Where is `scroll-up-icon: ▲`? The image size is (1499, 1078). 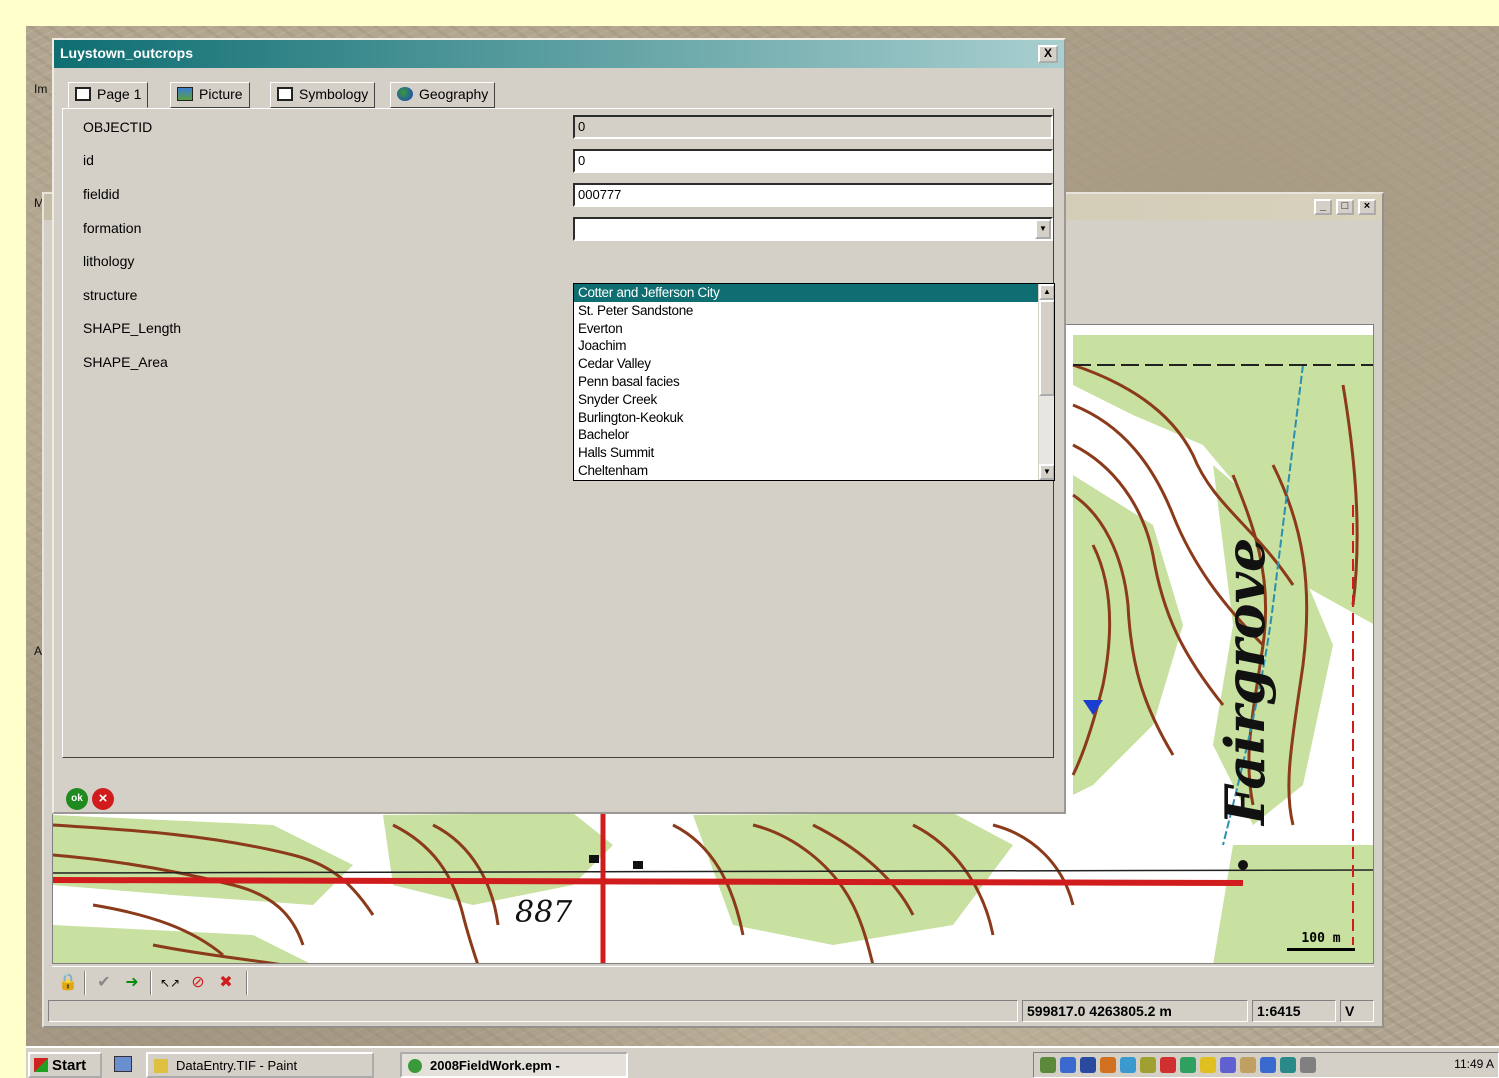 scroll-up-icon: ▲ is located at coordinates (1046, 292).